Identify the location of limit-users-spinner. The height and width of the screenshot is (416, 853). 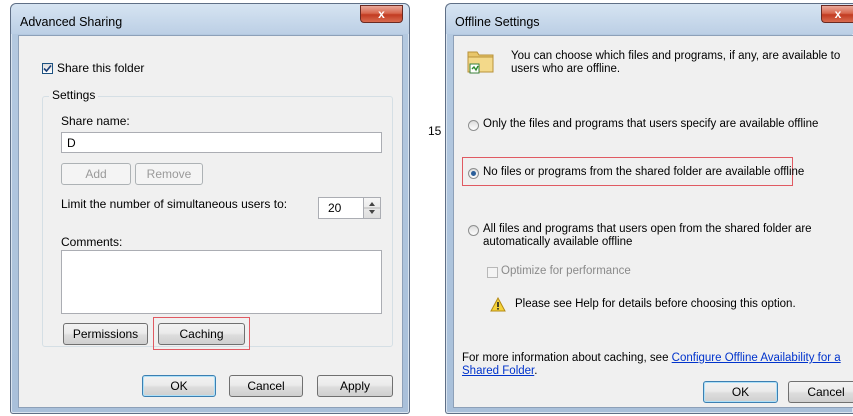
(372, 208).